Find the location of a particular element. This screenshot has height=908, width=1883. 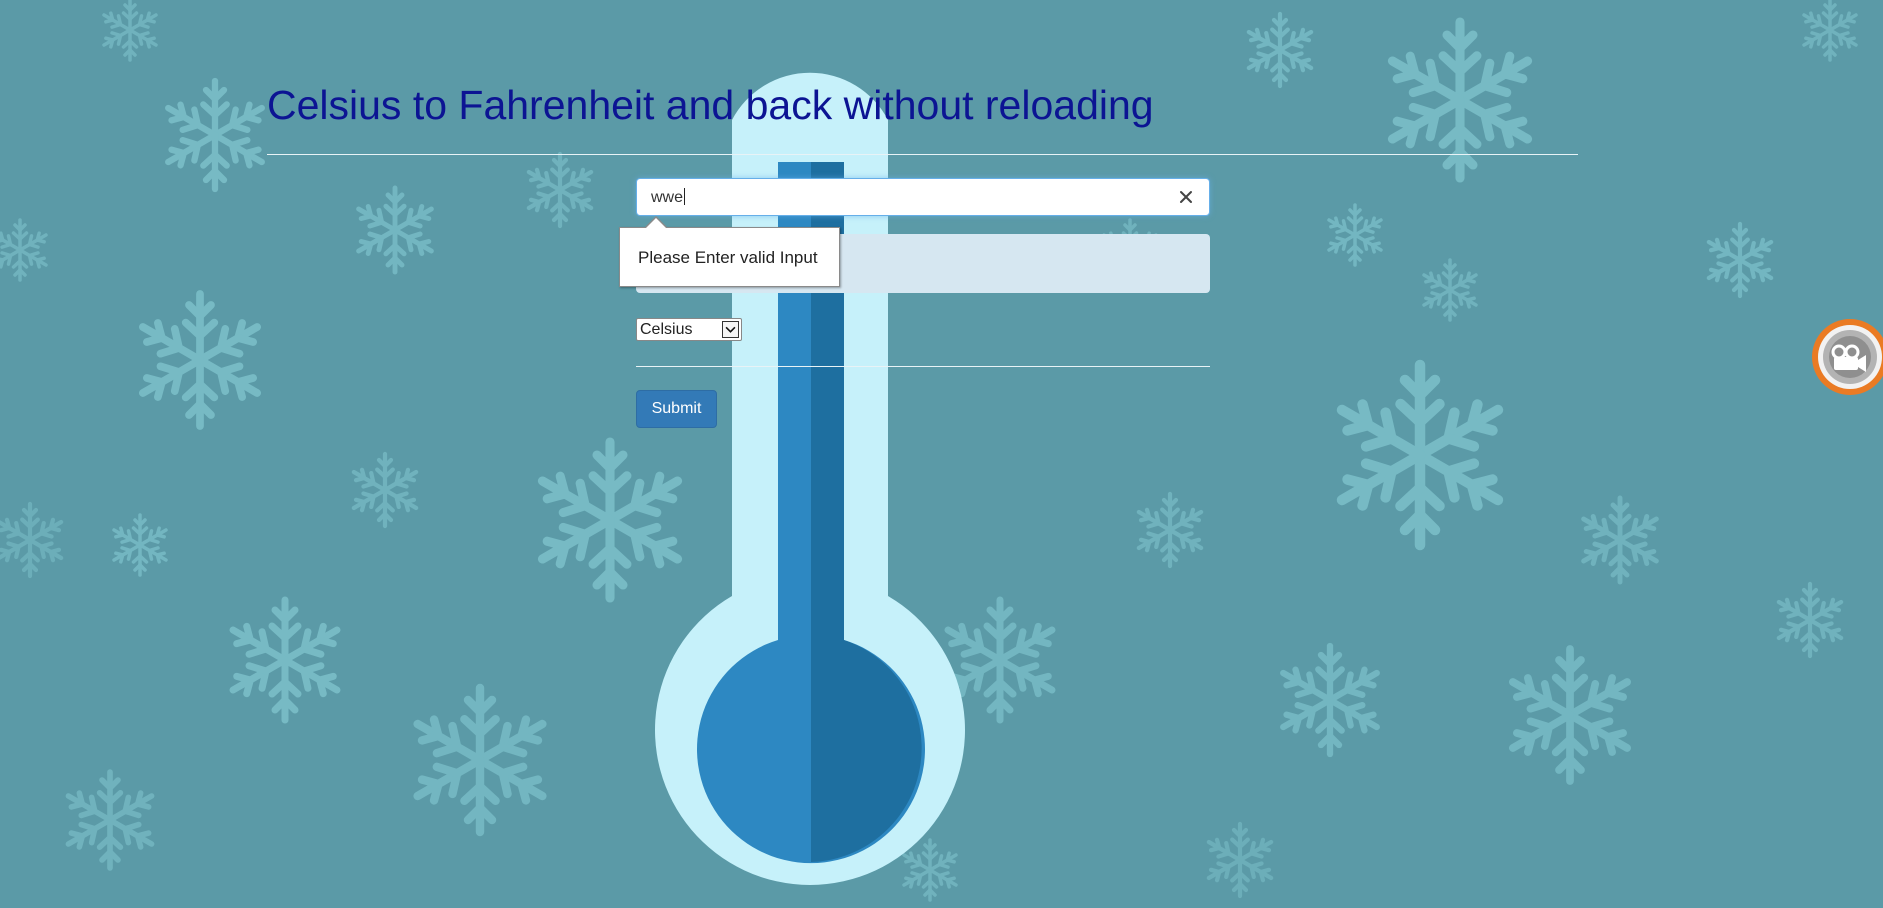

title-divider is located at coordinates (922, 154).